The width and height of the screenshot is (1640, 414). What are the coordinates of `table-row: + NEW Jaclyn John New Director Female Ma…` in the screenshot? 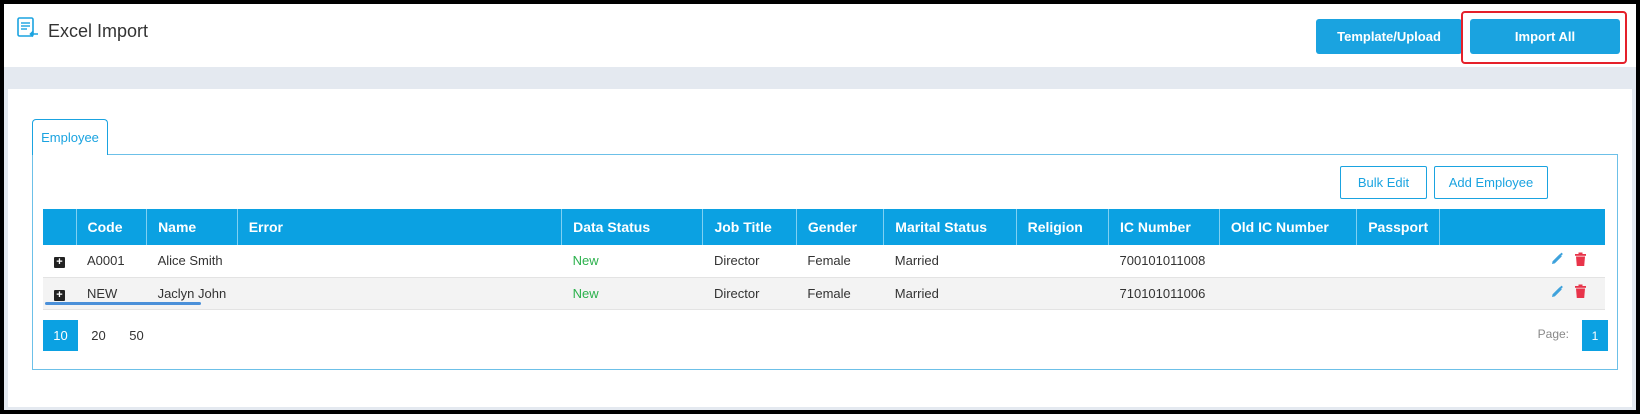 It's located at (824, 293).